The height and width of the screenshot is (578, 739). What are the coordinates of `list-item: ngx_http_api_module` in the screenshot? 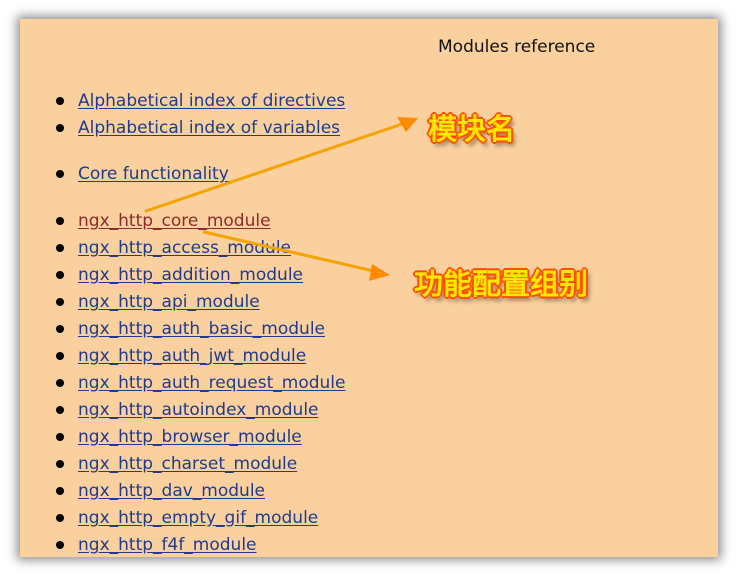 It's located at (182, 302).